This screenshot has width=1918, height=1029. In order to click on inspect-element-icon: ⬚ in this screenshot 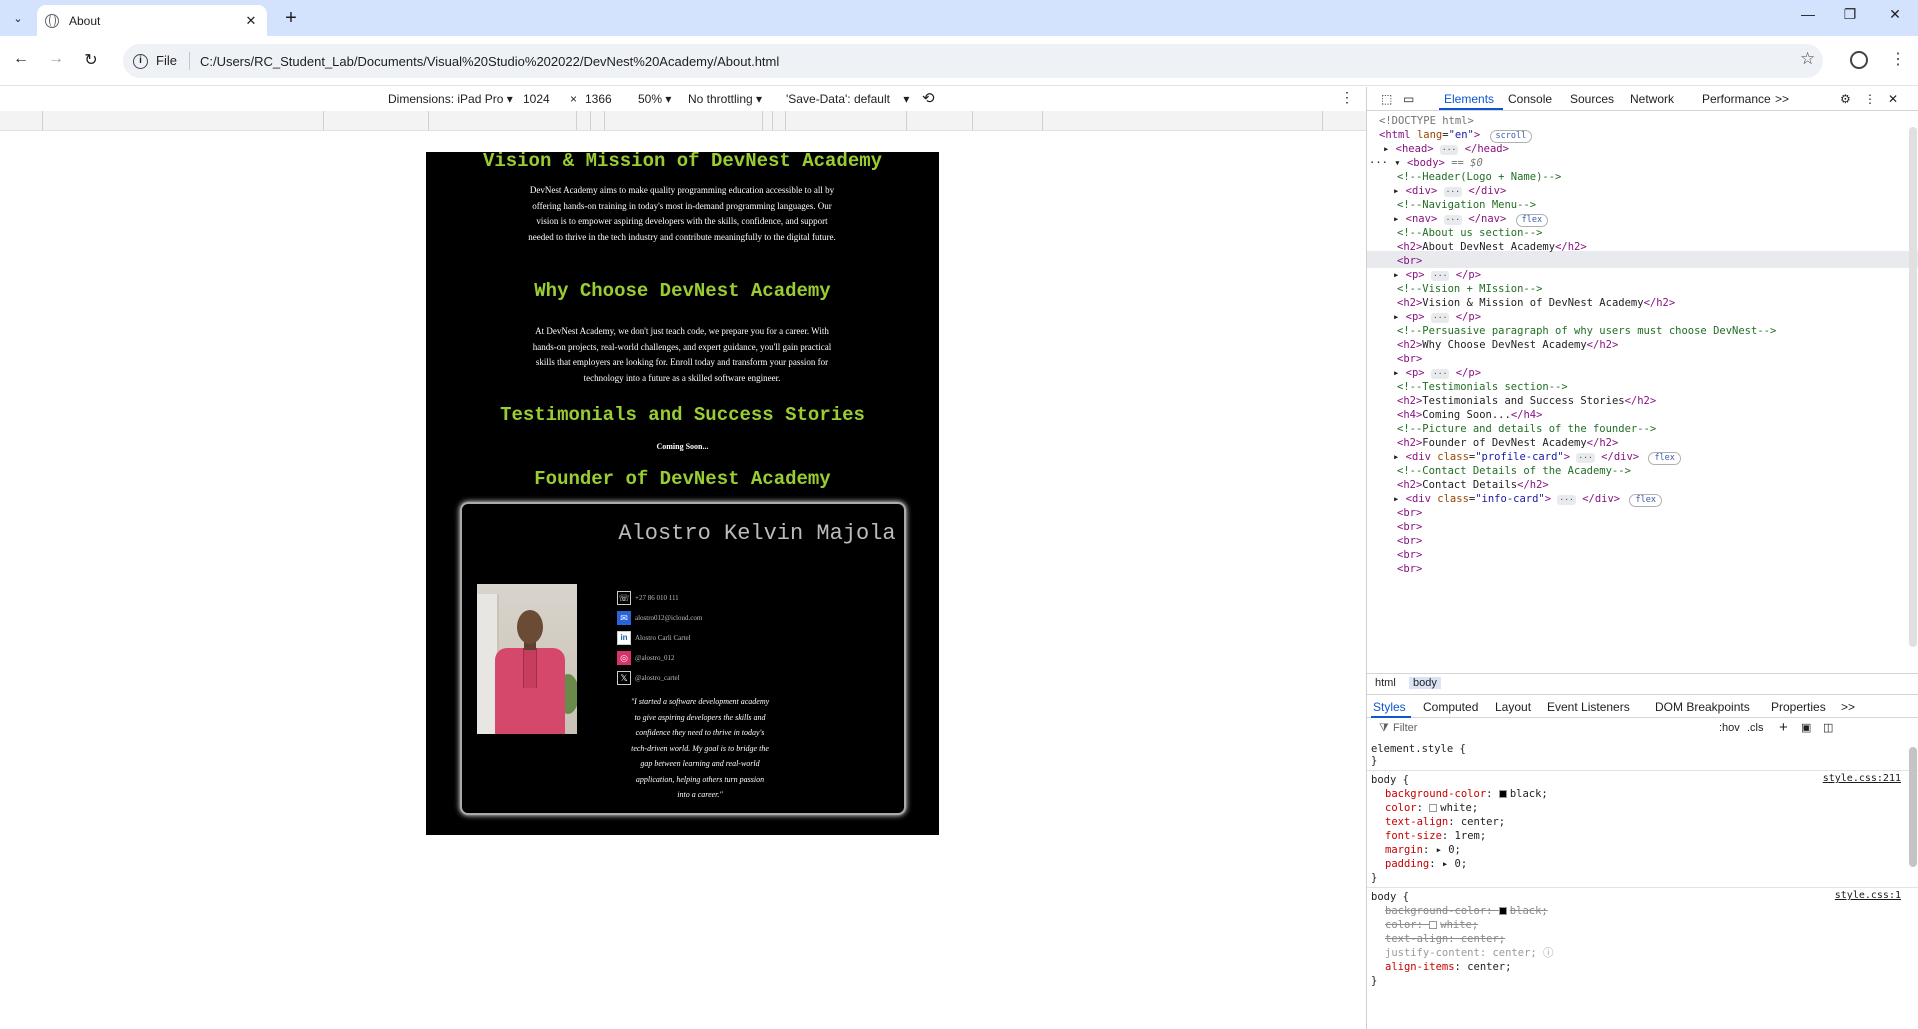, I will do `click(1386, 99)`.